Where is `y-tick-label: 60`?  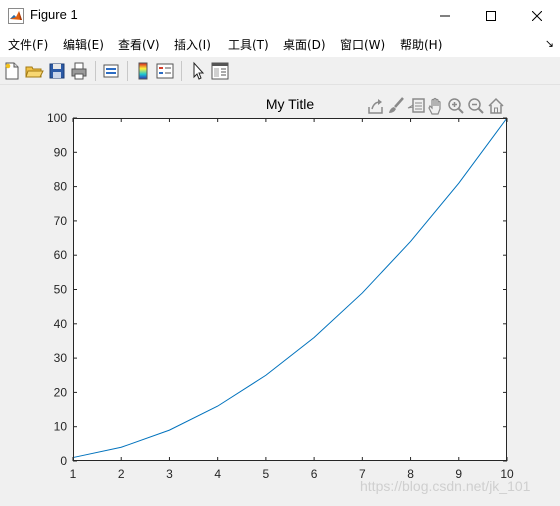
y-tick-label: 60 is located at coordinates (61, 255).